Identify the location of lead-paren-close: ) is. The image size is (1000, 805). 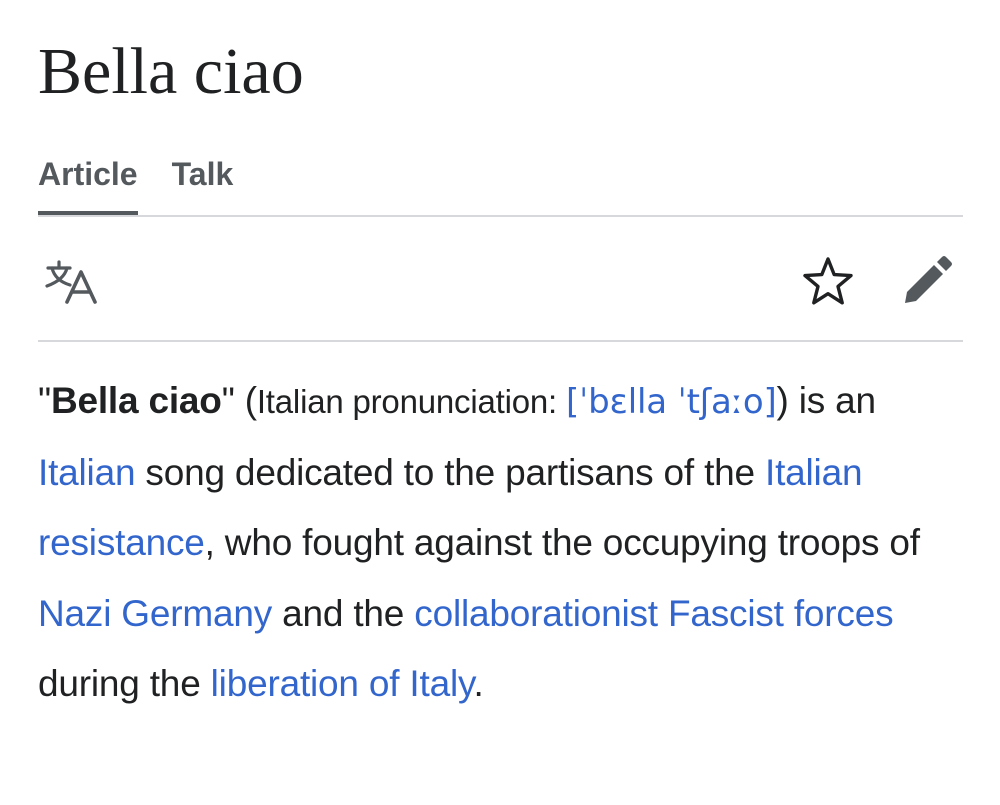
(801, 400).